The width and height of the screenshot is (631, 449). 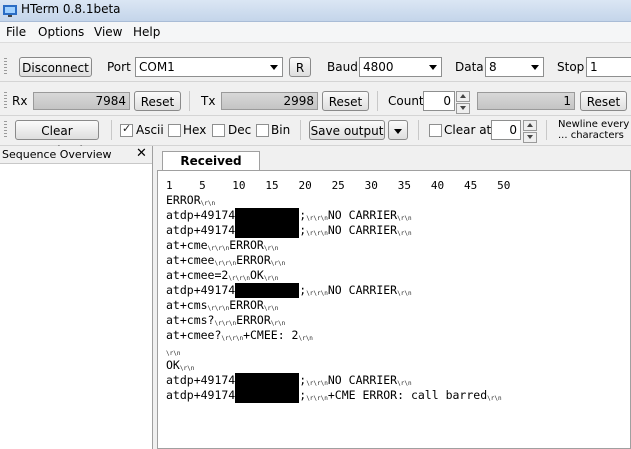 I want to click on refresh-ports-button: R, so click(x=300, y=67).